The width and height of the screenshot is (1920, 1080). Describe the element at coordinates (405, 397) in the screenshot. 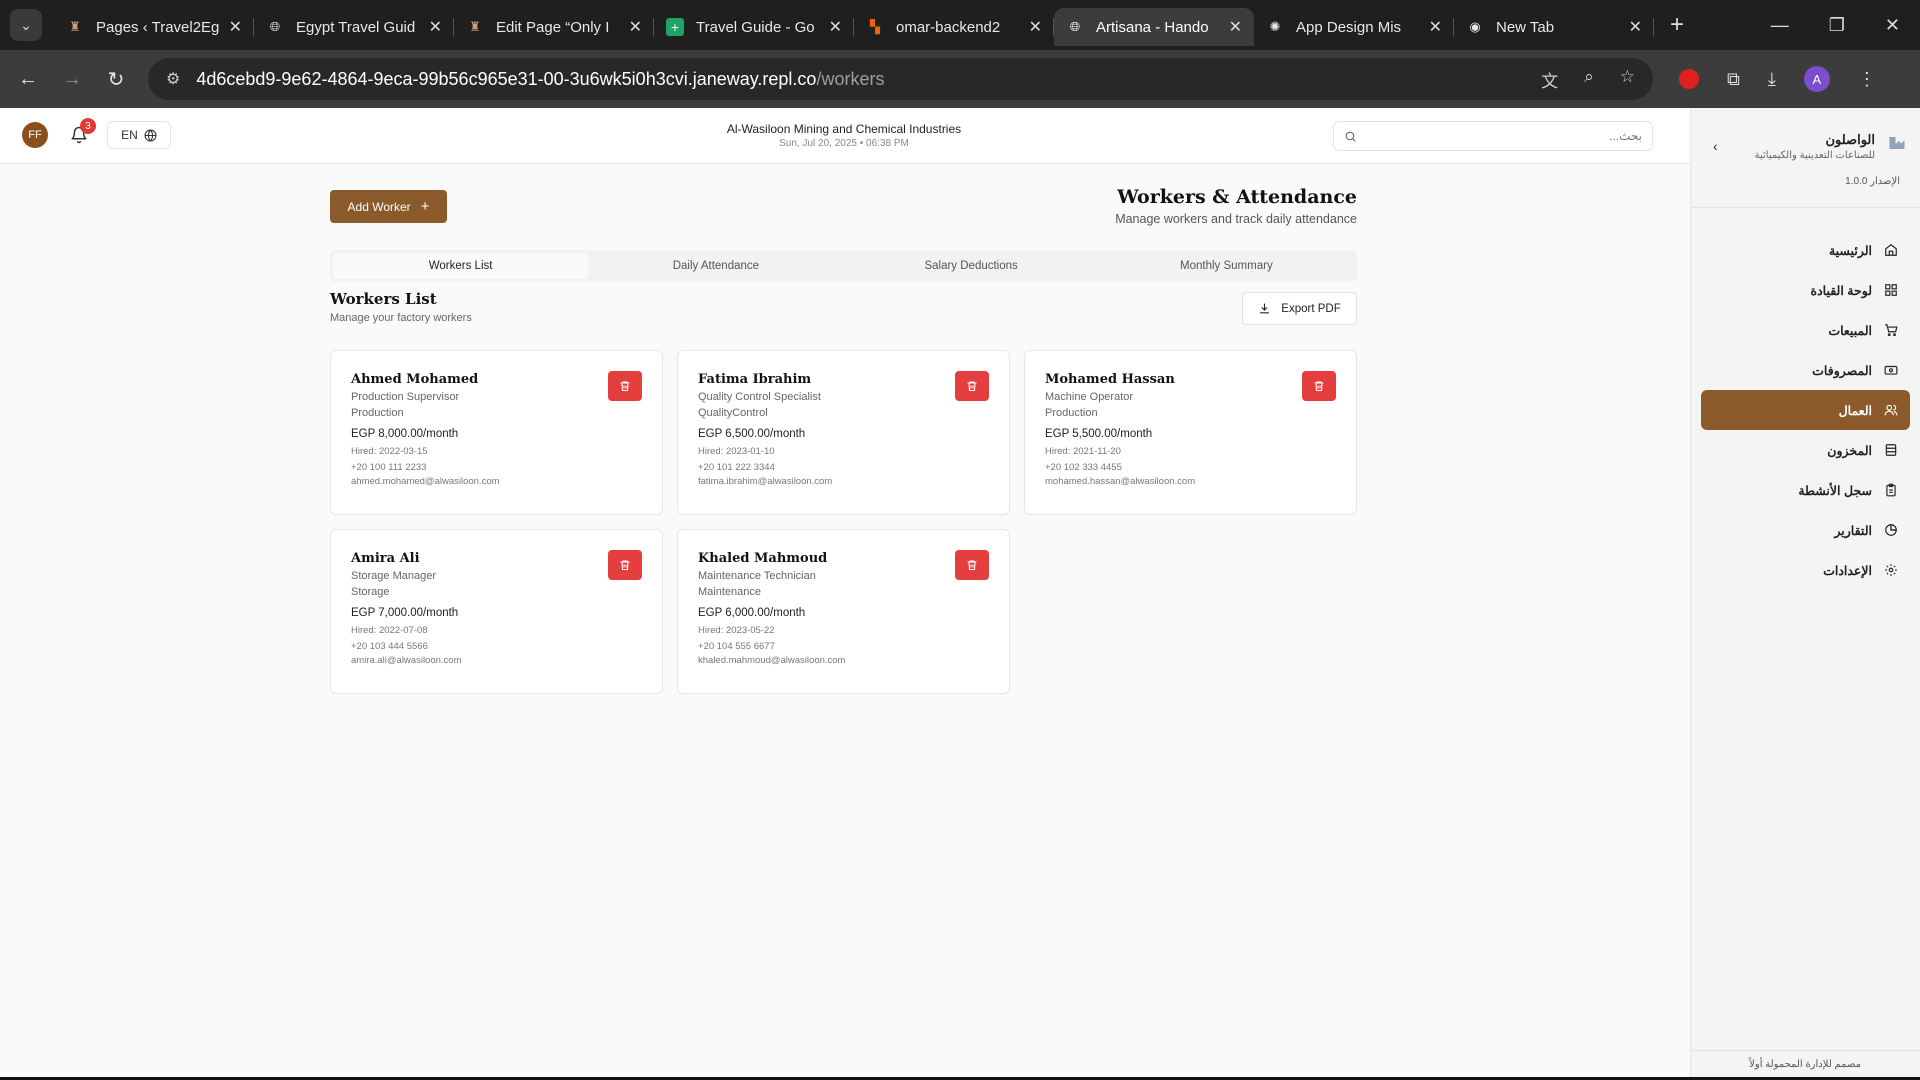

I see `worker-role: Production Supervisor` at that location.